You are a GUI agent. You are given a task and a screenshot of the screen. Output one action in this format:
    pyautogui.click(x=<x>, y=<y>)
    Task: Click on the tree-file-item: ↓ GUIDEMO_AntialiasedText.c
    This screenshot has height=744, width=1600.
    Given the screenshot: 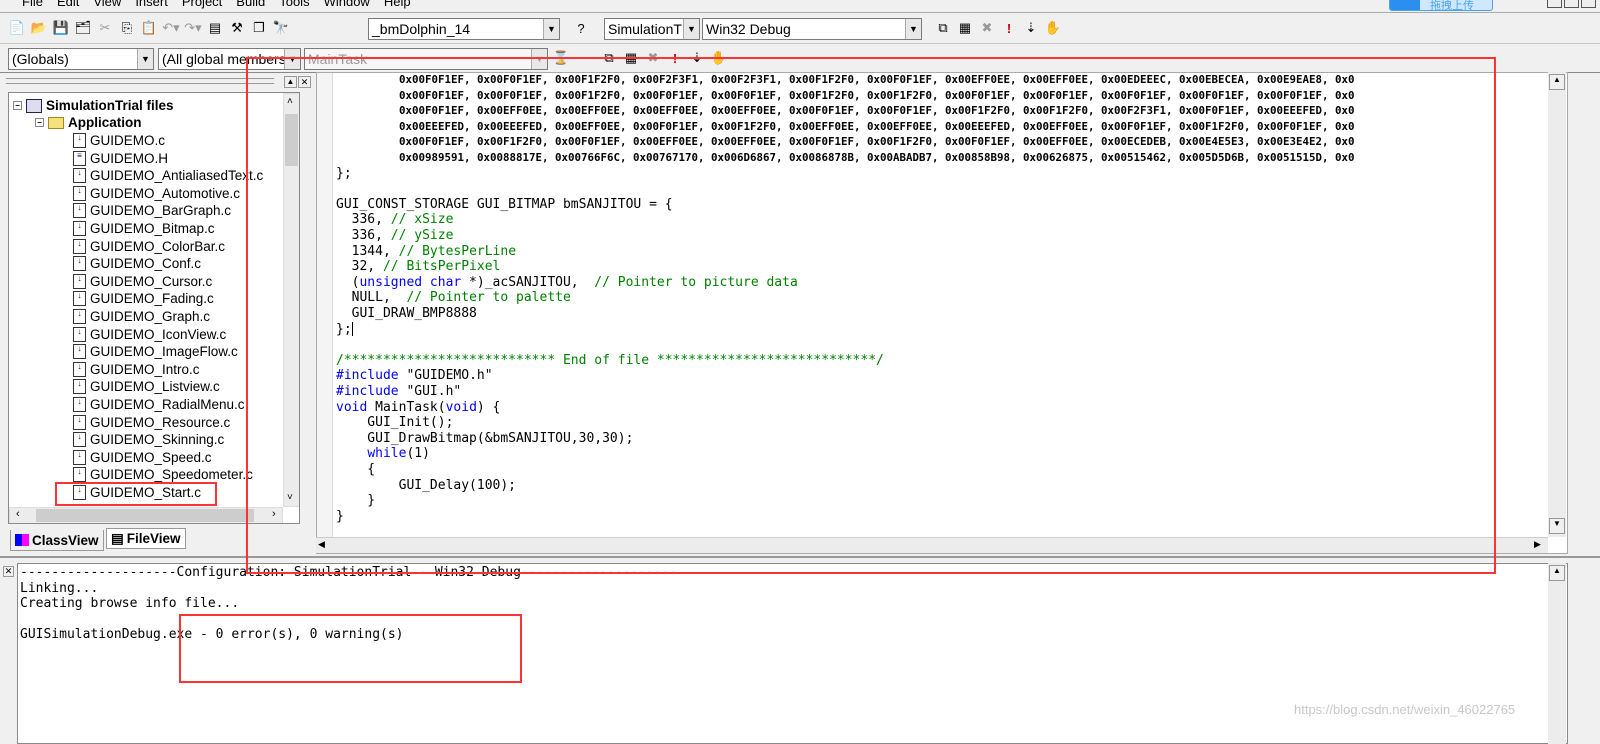 What is the action you would take?
    pyautogui.click(x=168, y=175)
    